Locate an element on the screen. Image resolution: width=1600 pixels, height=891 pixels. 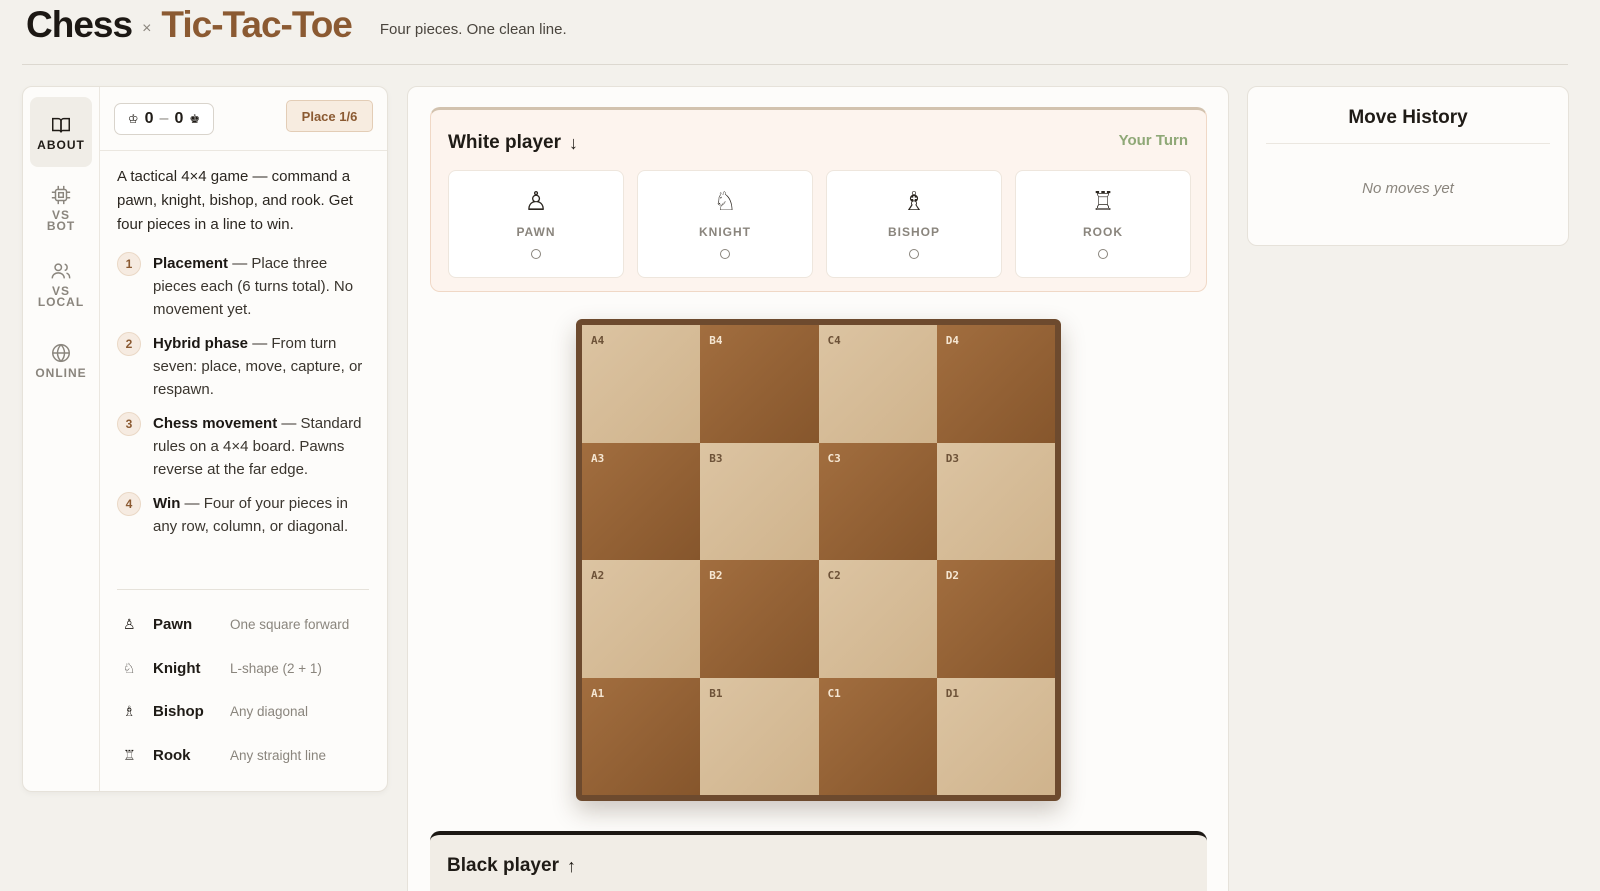
slot-rook: ♖ ROOK is located at coordinates (1103, 224).